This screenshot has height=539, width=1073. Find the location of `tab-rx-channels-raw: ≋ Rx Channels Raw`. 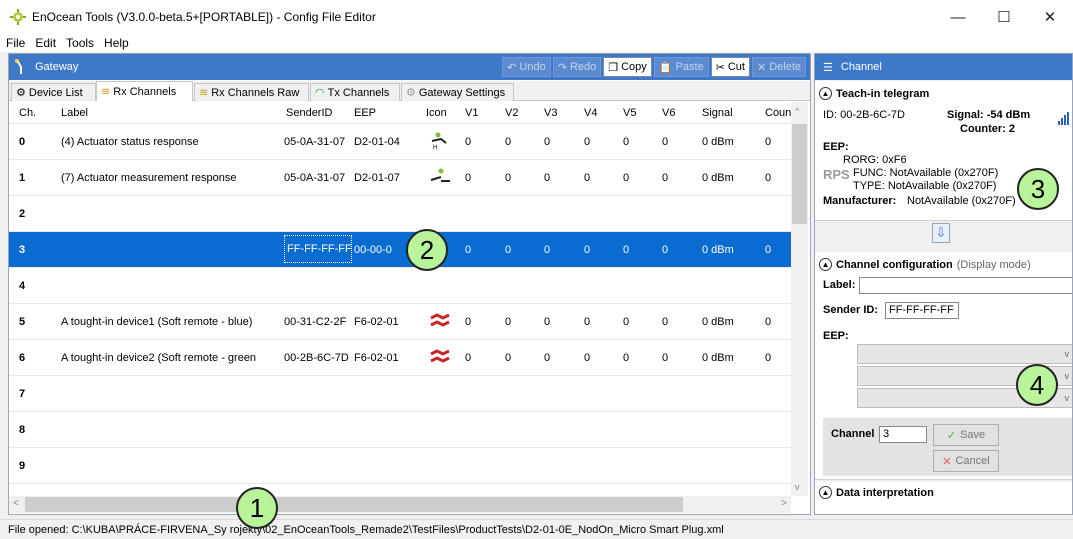

tab-rx-channels-raw: ≋ Rx Channels Raw is located at coordinates (251, 92).